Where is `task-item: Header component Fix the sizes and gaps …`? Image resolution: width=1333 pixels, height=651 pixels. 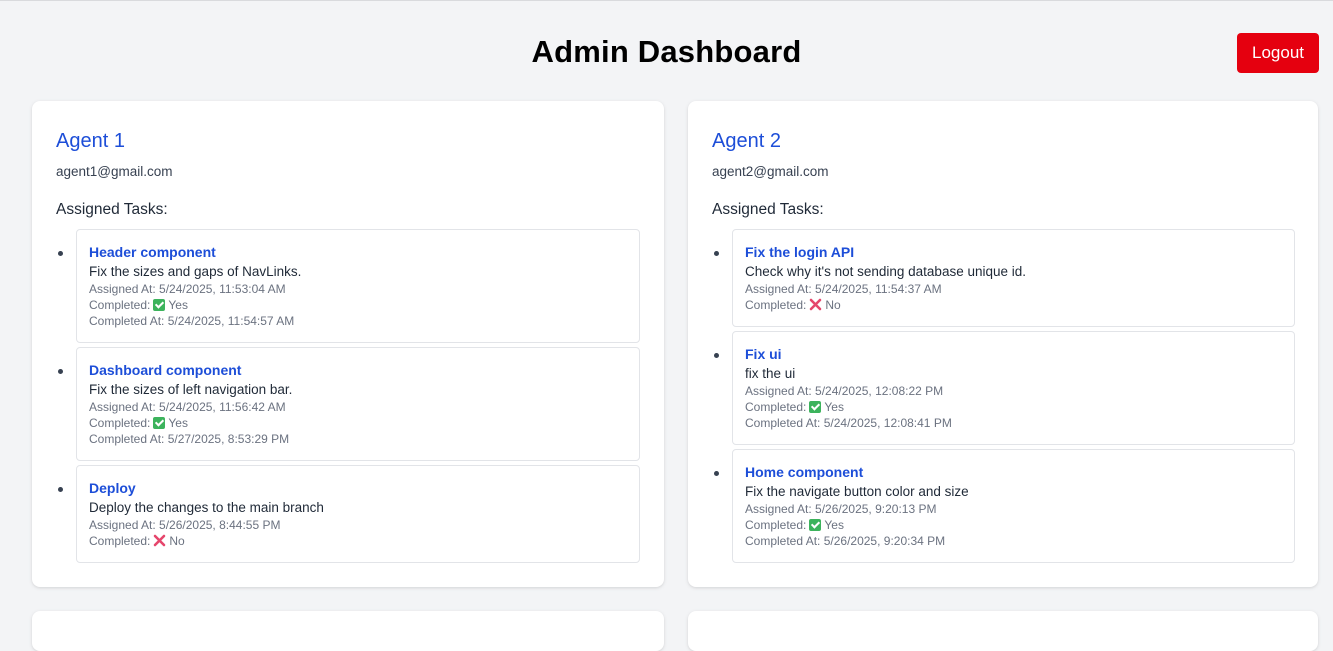
task-item: Header component Fix the sizes and gaps … is located at coordinates (349, 286).